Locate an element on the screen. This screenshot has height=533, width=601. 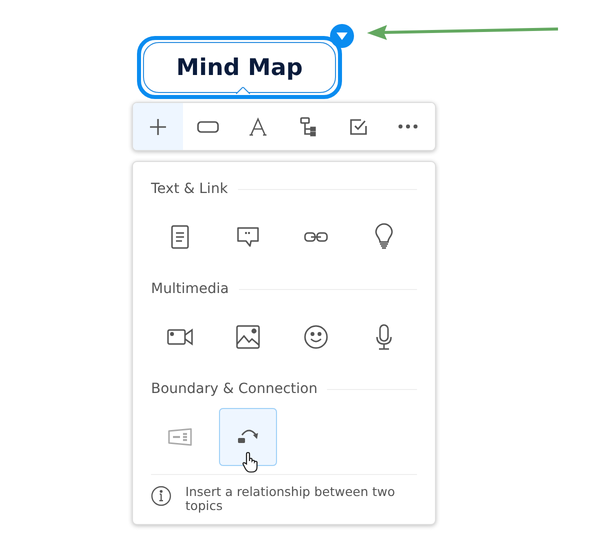
notch-icon is located at coordinates (243, 90).